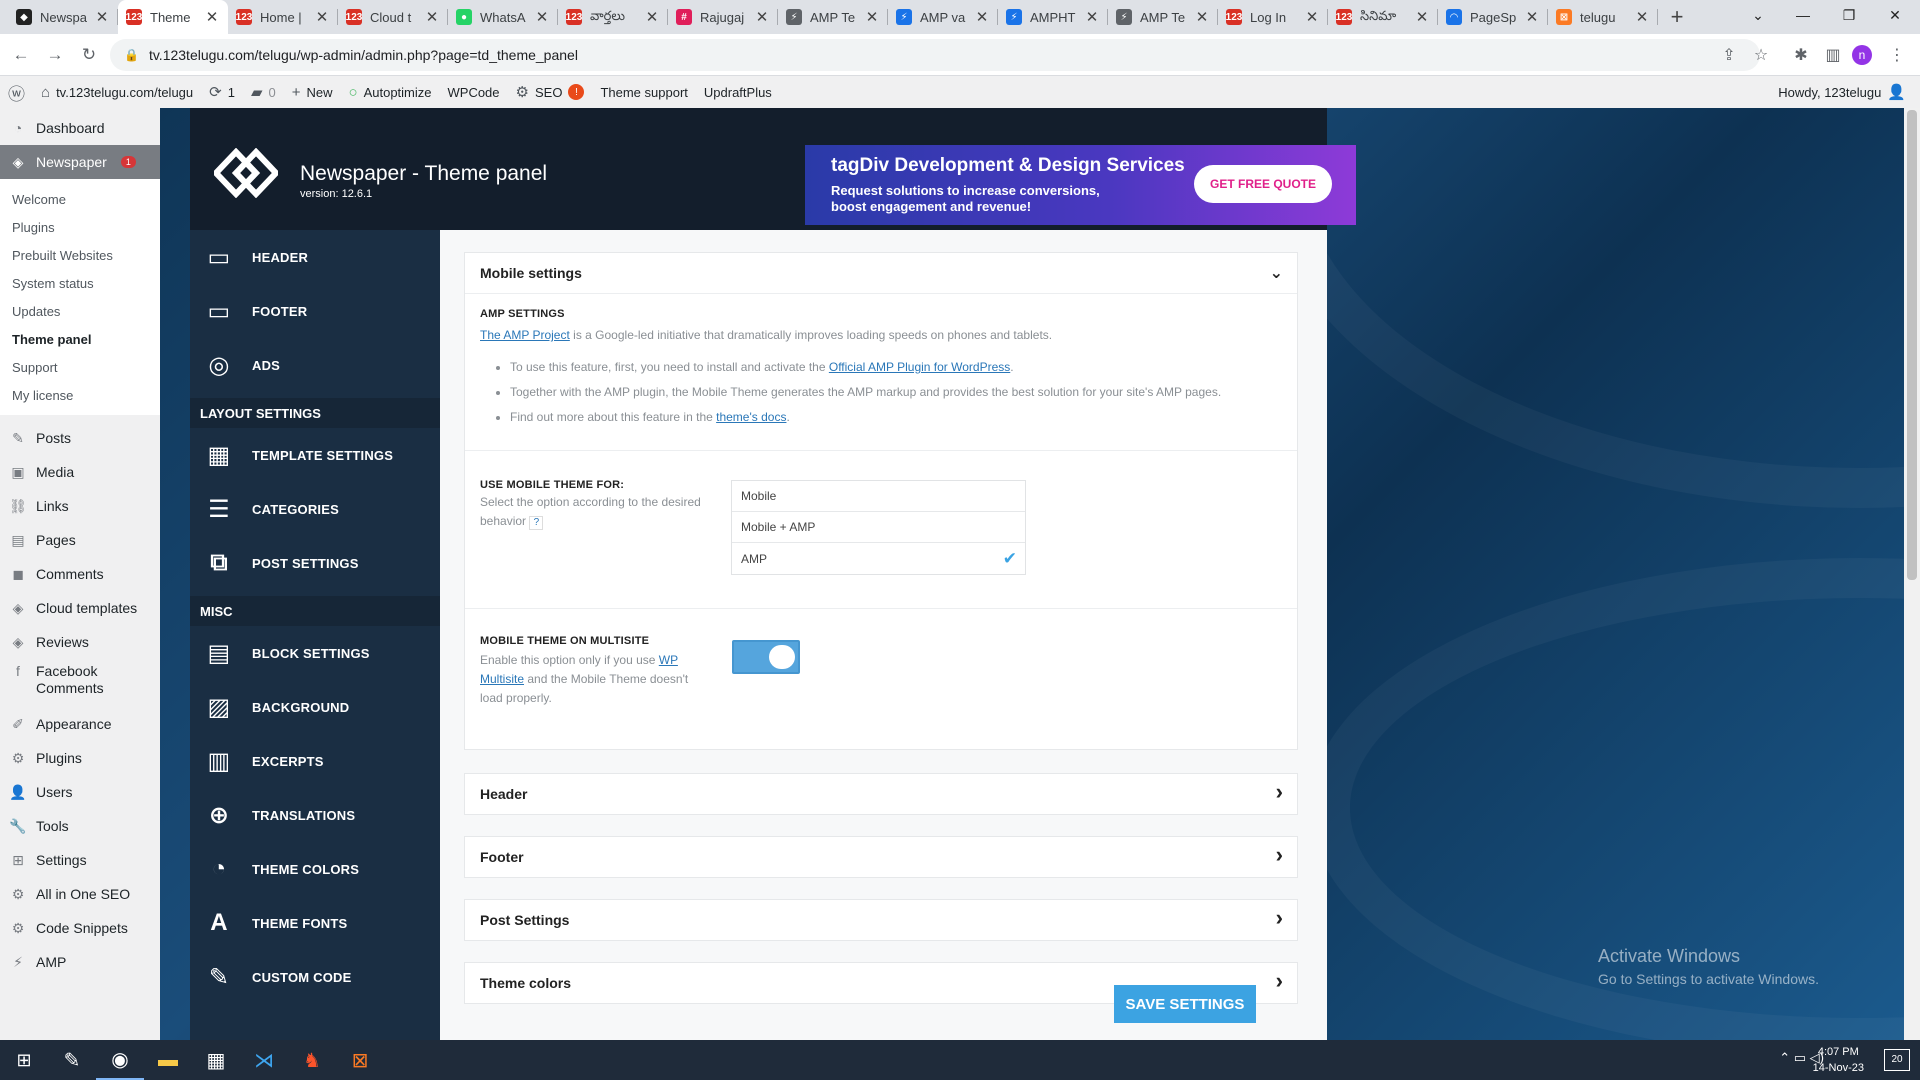  I want to click on mobile-theme-option: Mobile, so click(878, 496).